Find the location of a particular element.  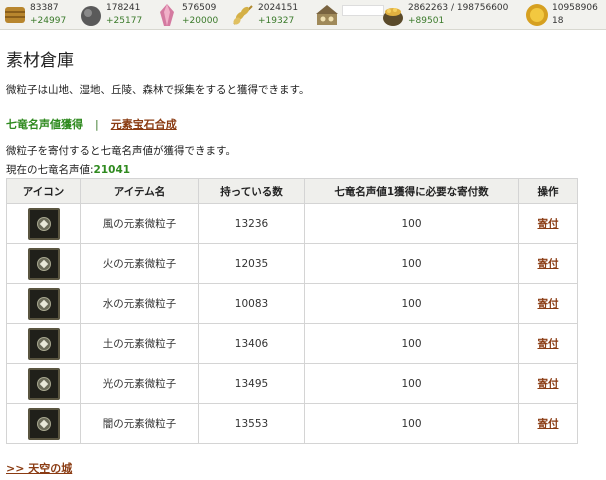

table-row: 火の元素微粒子 12035 100 寄付 is located at coordinates (292, 263).